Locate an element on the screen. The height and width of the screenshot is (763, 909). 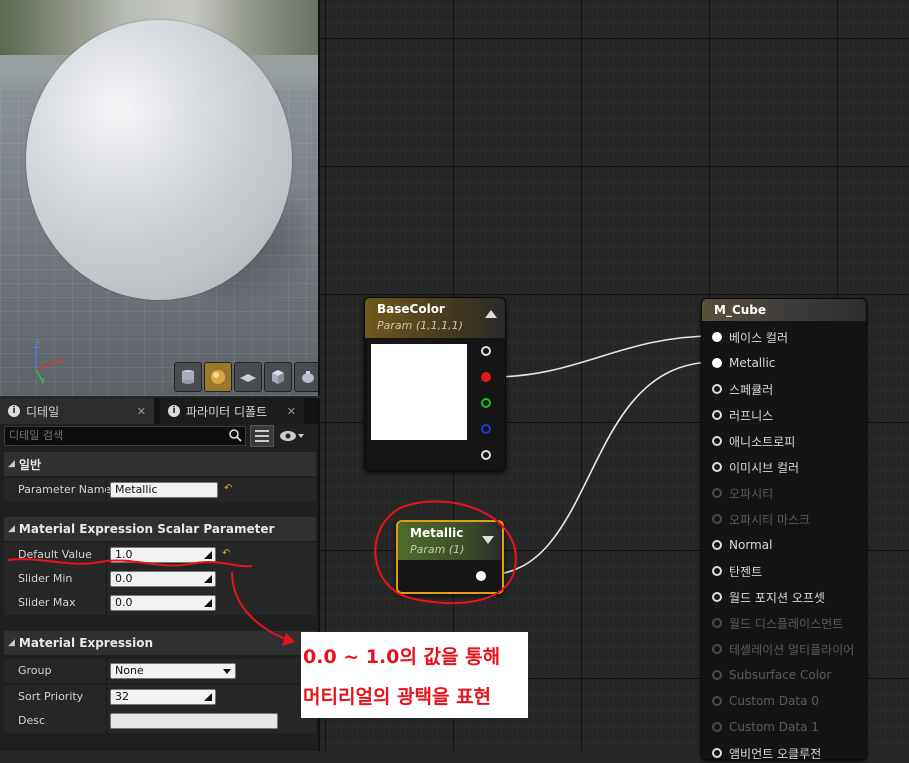
prop-slider-max: Slider Max 0.0 is located at coordinates (160, 603).